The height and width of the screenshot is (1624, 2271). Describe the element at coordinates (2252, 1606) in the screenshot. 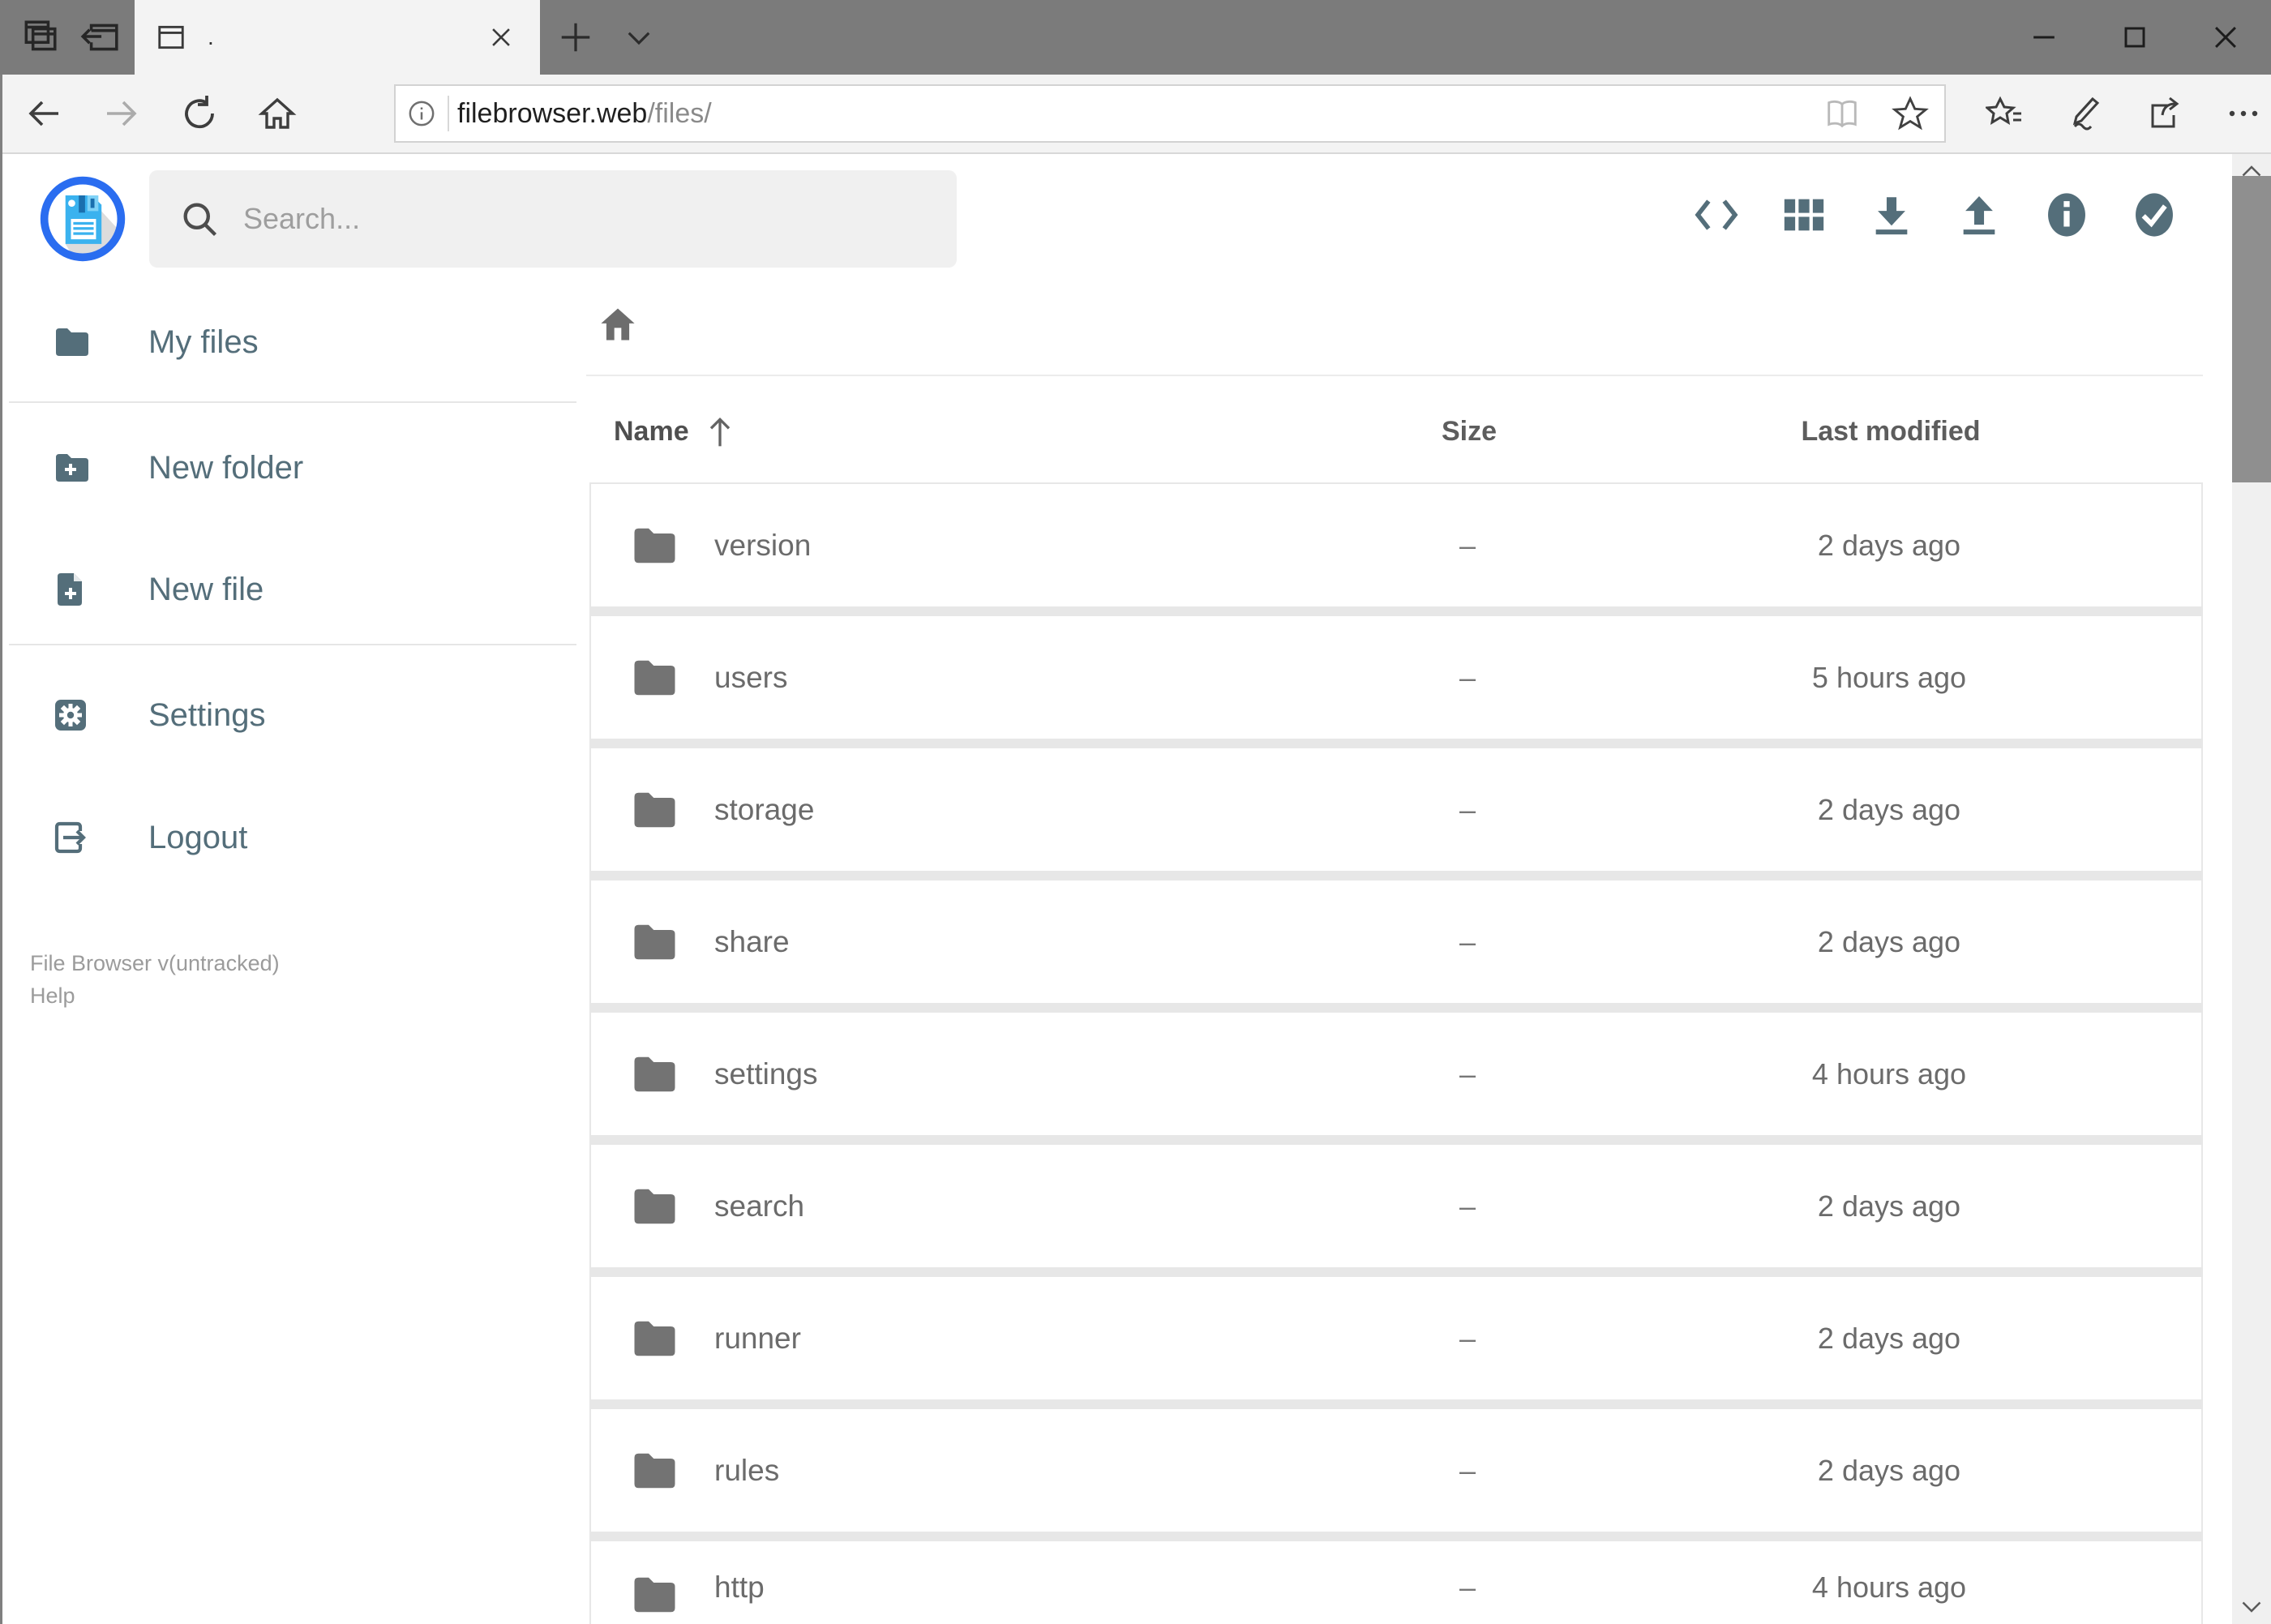

I see `scrollbar-down-arrow-icon` at that location.